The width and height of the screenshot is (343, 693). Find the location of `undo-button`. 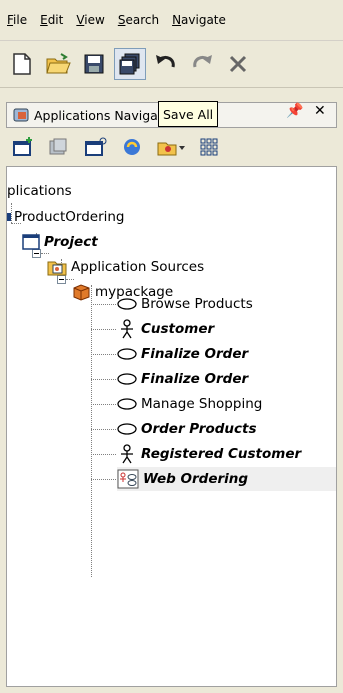

undo-button is located at coordinates (166, 64).